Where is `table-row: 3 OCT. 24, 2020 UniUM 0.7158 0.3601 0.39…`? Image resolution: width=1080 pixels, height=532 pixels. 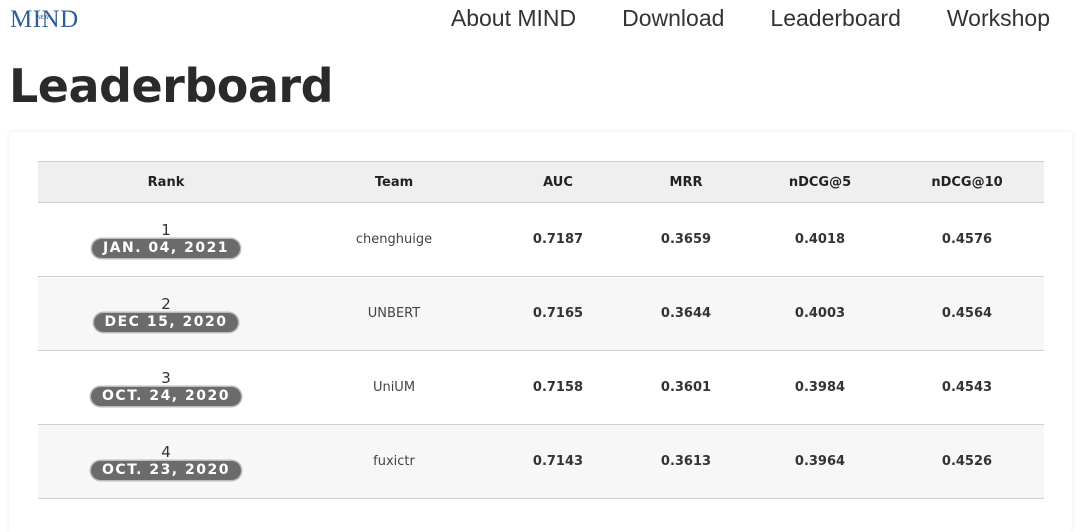
table-row: 3 OCT. 24, 2020 UniUM 0.7158 0.3601 0.39… is located at coordinates (541, 387).